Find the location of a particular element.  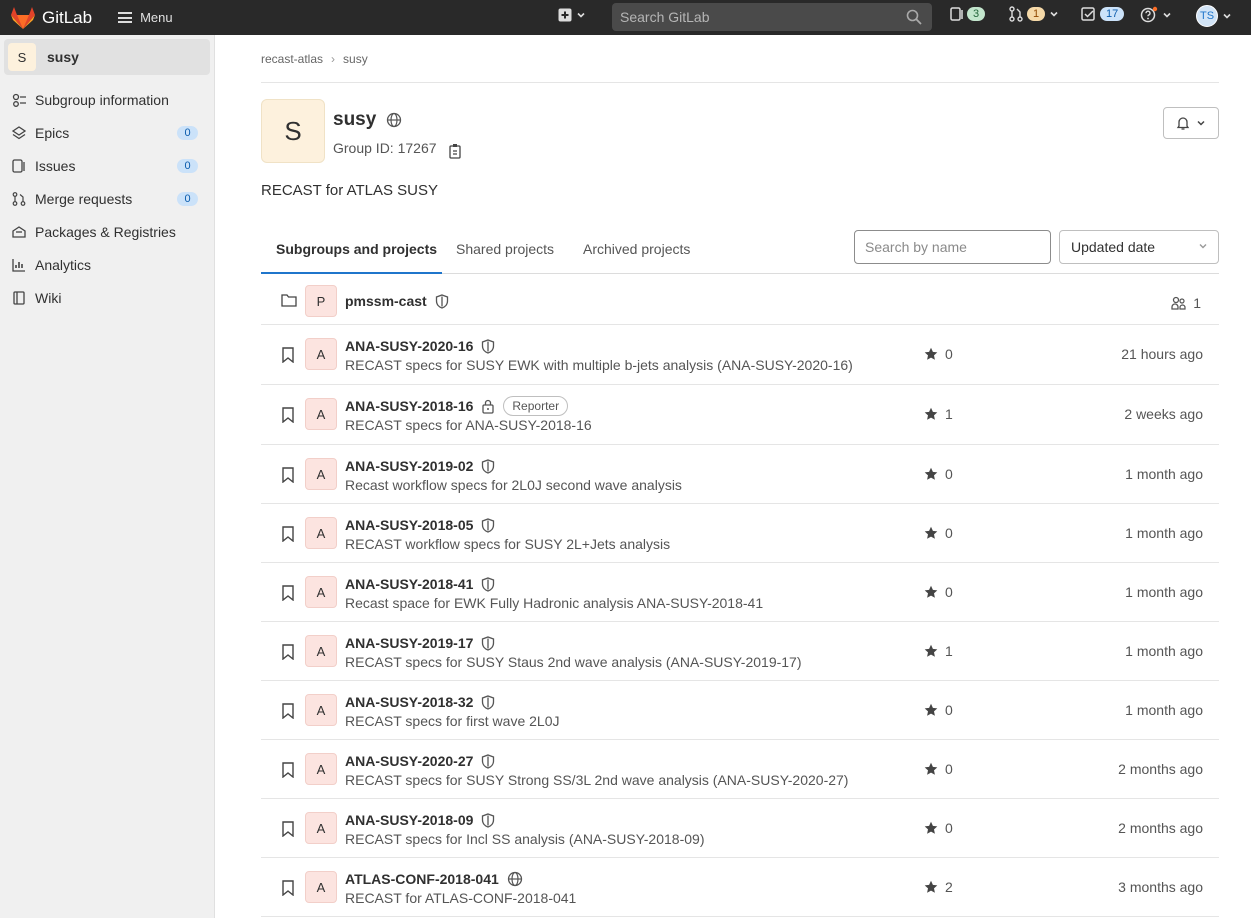

updated-time: 2 months ago is located at coordinates (1160, 828).